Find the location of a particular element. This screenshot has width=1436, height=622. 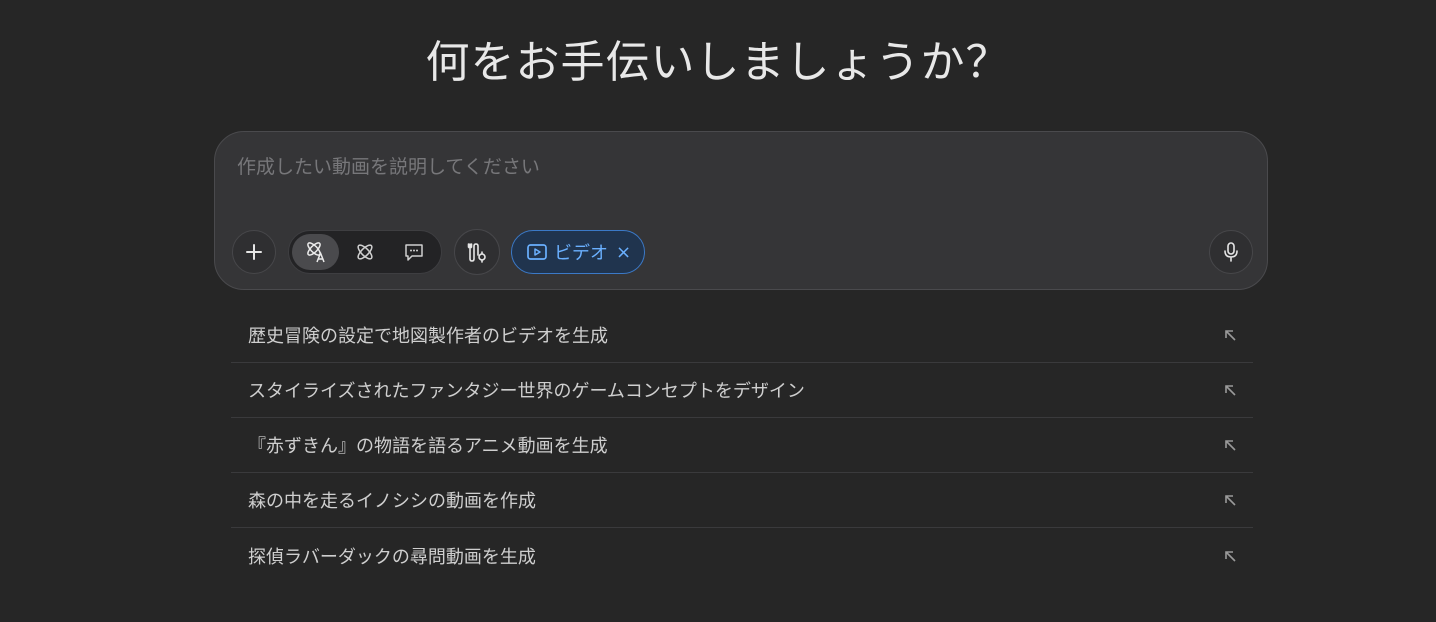

suggestion-text: 『赤ずきん』の物語を語るアニメ動画を生成 is located at coordinates (428, 446).